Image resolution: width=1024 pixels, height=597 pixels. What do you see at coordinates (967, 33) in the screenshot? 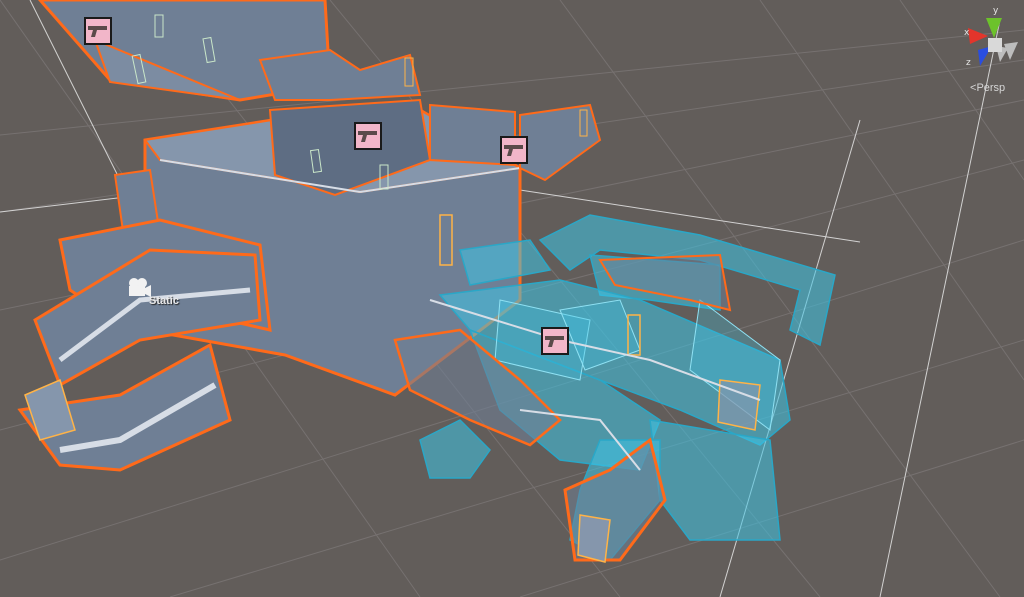
I see `axis-x-label: x` at bounding box center [967, 33].